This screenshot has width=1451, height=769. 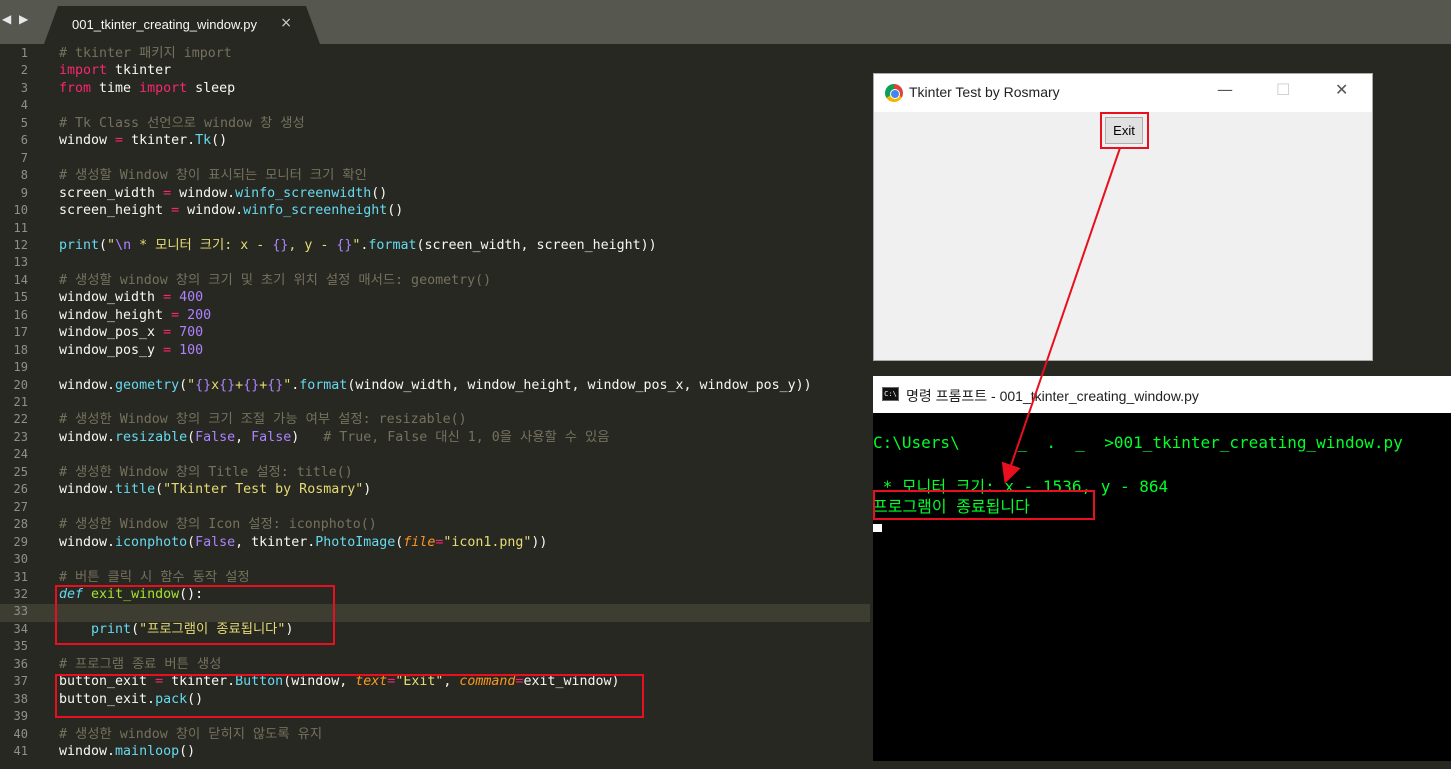 I want to click on annotation-arrow, so click(x=1061, y=315).